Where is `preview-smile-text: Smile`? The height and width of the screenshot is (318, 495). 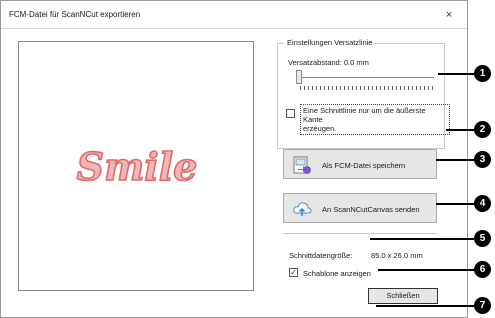
preview-smile-text: Smile is located at coordinates (137, 166).